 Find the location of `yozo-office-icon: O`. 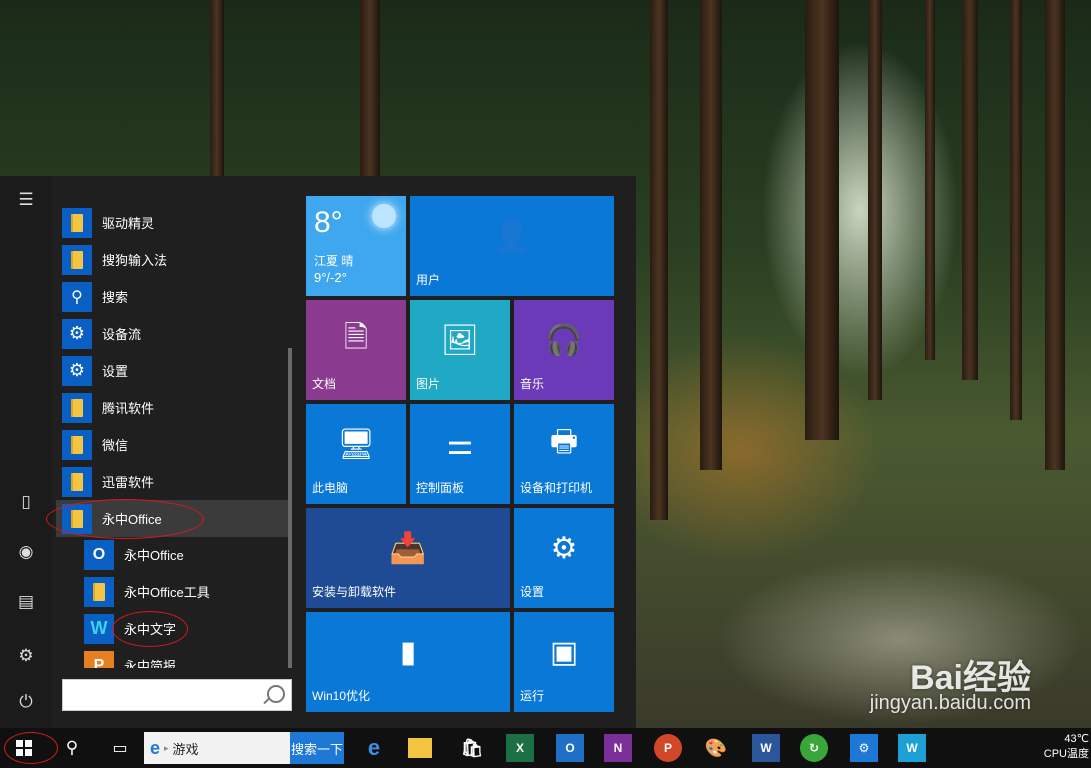

yozo-office-icon: O is located at coordinates (99, 554).